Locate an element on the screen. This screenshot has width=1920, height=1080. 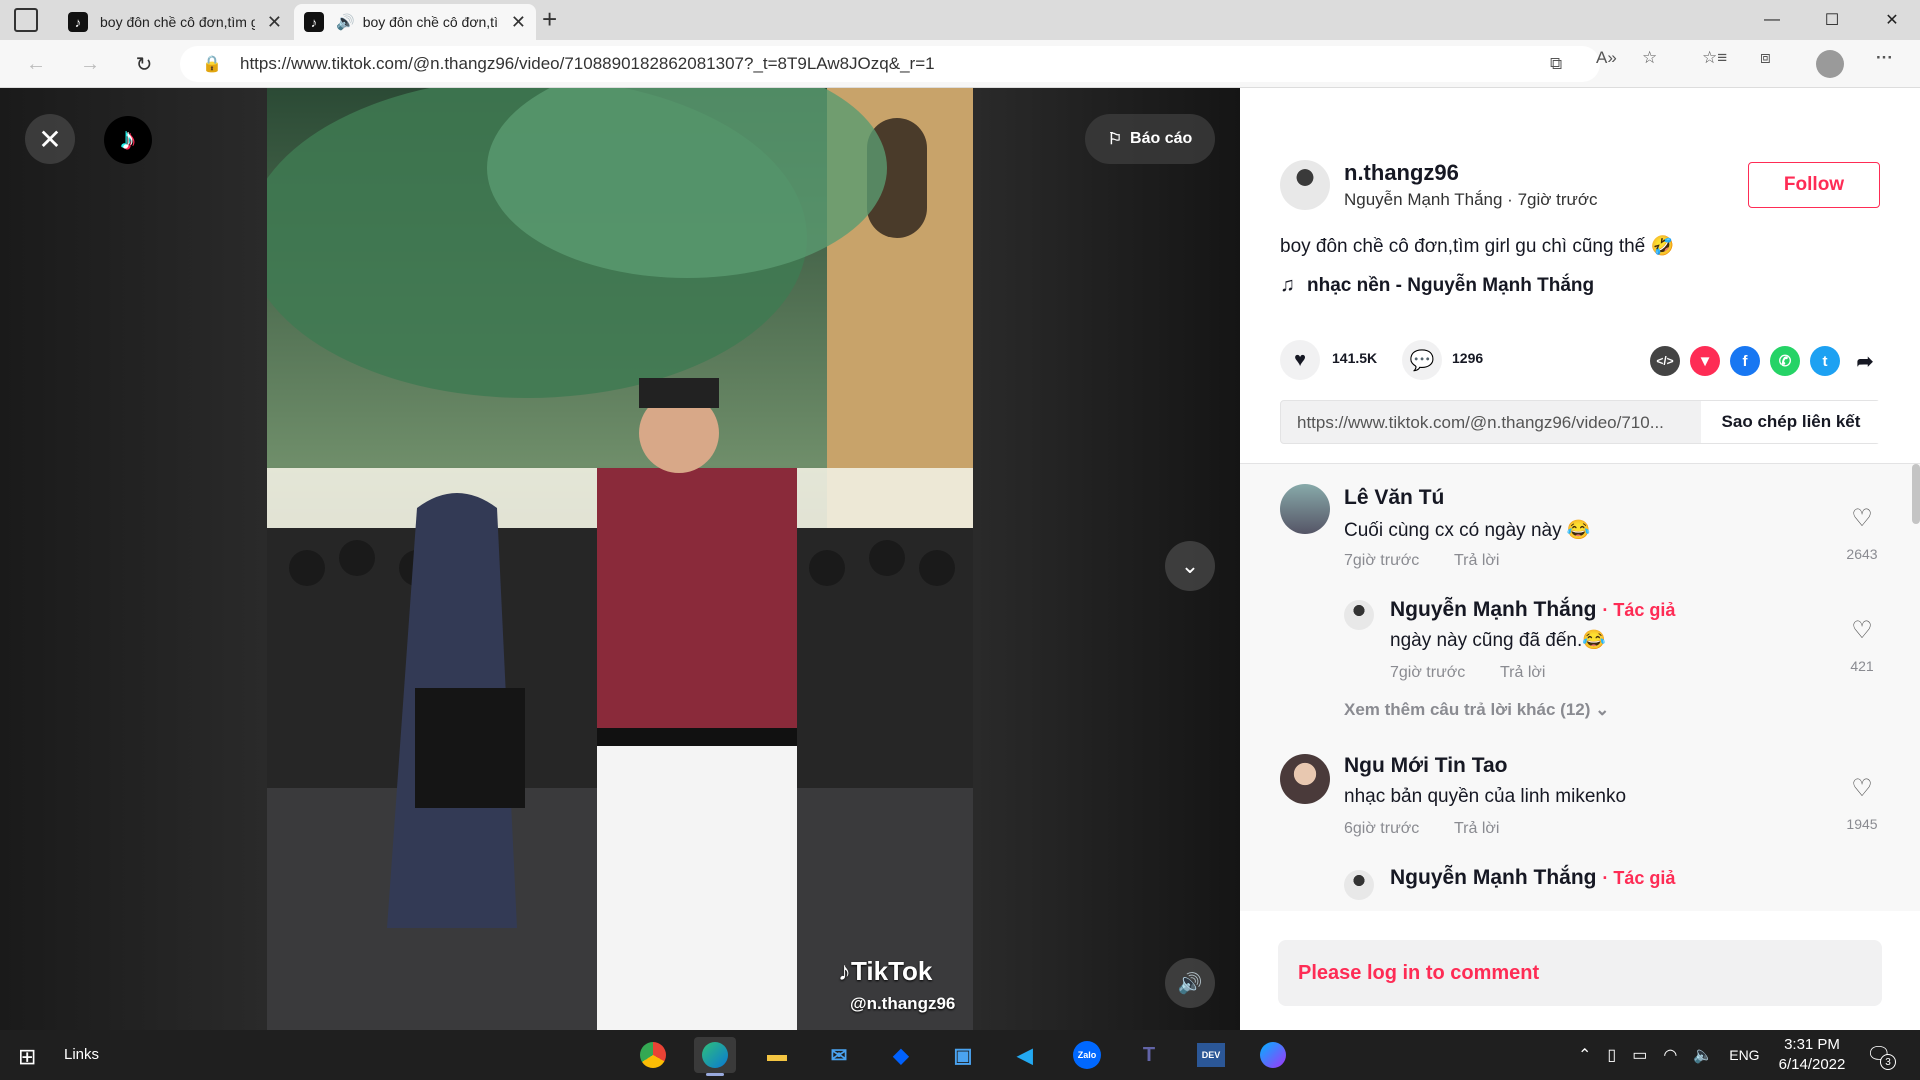
maximize-button: ☐ is located at coordinates (1832, 20).